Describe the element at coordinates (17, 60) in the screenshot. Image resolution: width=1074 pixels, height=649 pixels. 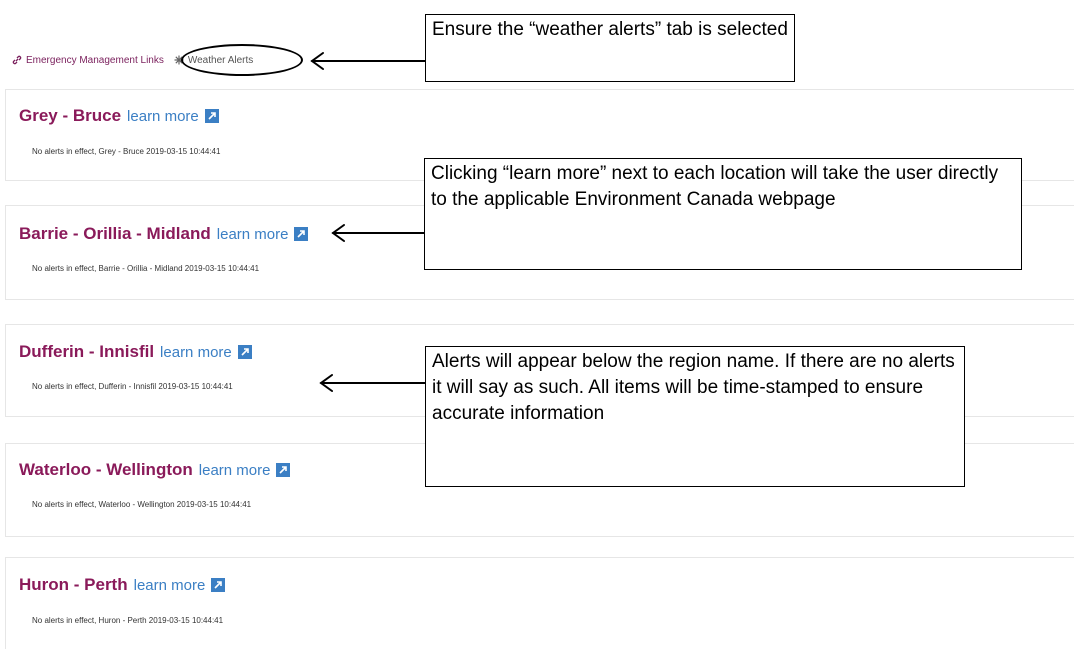
I see `link-icon` at that location.